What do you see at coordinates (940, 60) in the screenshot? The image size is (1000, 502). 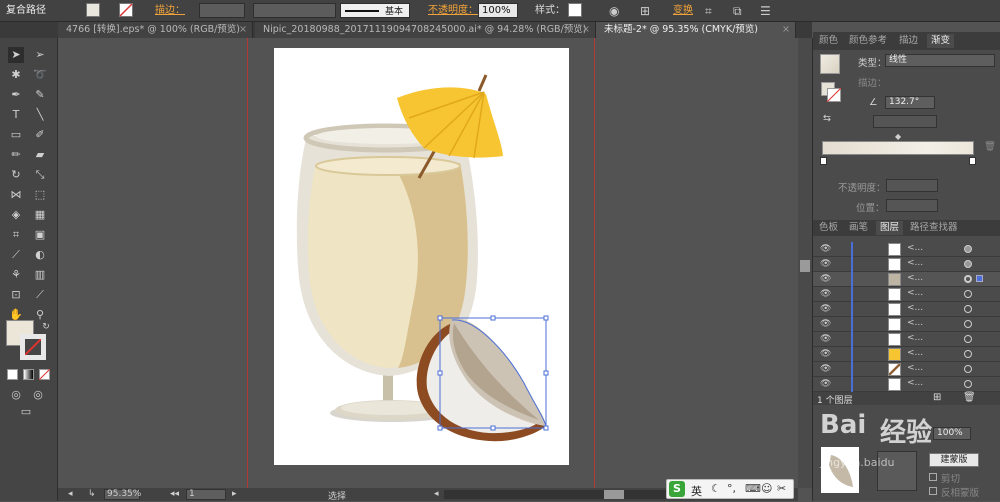 I see `gradient-type-dropdown: 线性` at bounding box center [940, 60].